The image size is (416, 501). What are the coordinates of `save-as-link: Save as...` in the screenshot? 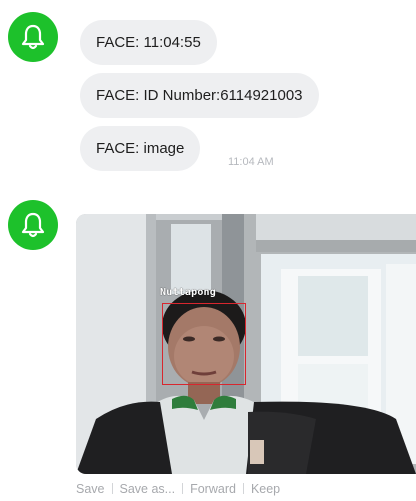 It's located at (148, 489).